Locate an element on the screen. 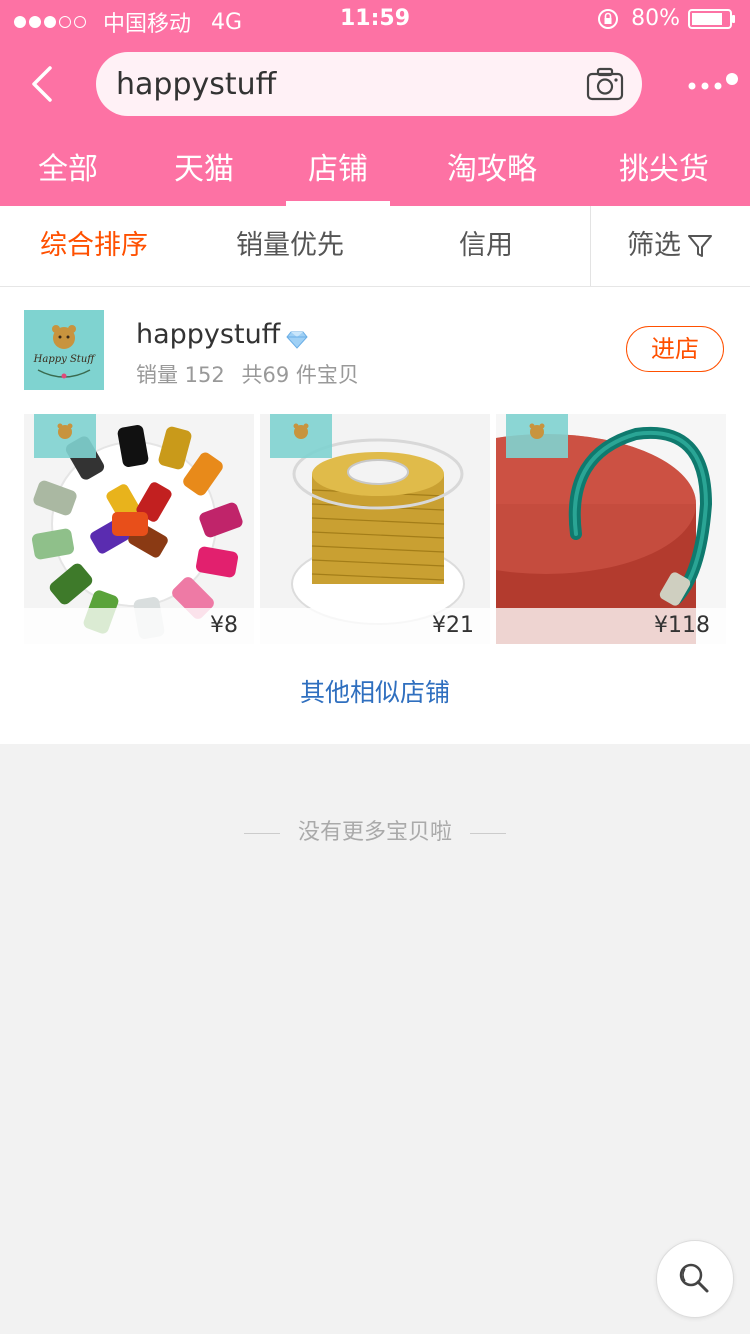 This screenshot has width=750, height=1334. end-of-results-note: 没有更多宝贝啦 is located at coordinates (375, 830).